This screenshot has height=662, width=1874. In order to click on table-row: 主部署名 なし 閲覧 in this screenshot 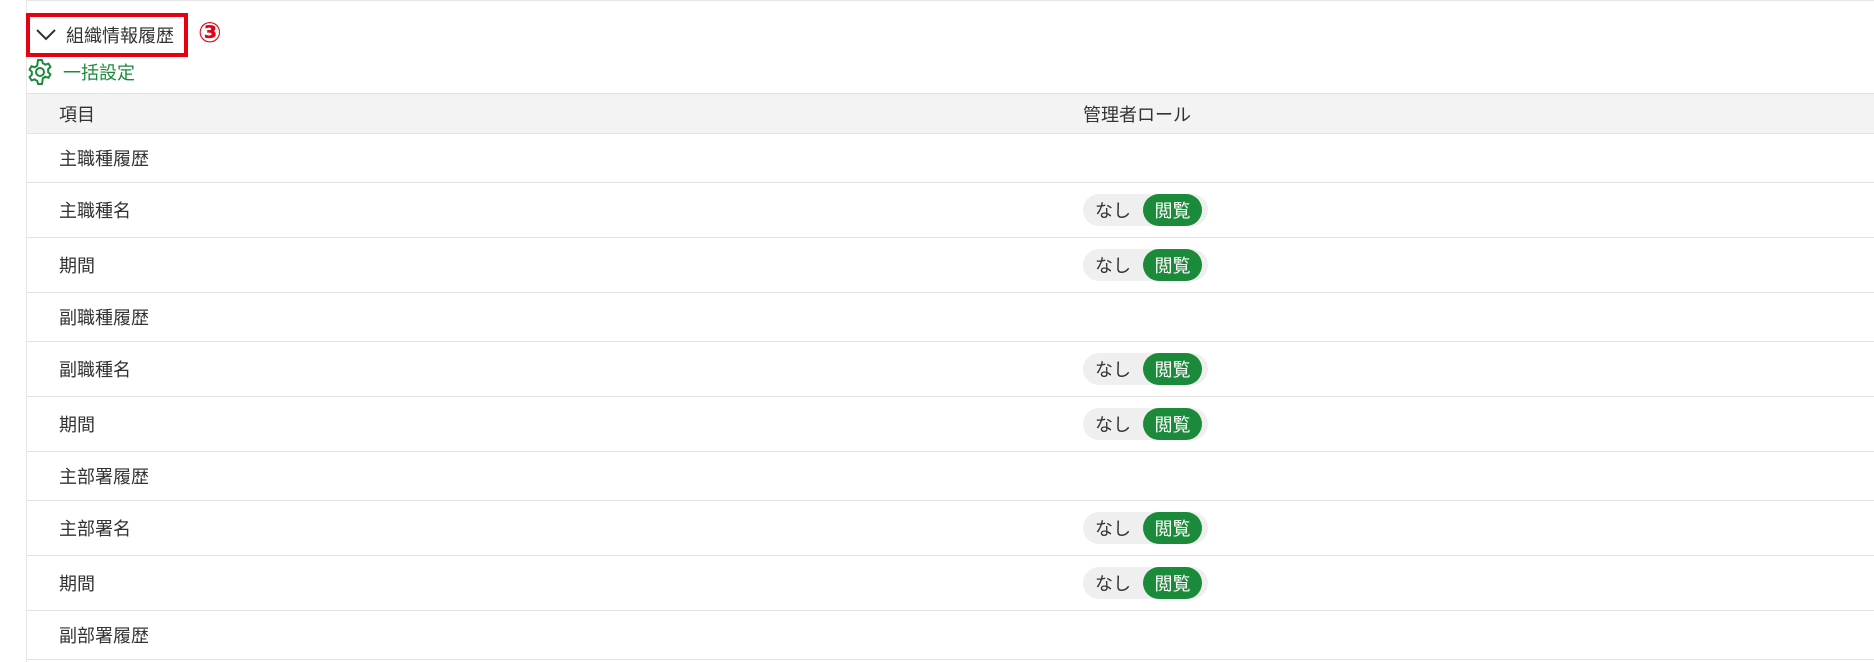, I will do `click(950, 528)`.